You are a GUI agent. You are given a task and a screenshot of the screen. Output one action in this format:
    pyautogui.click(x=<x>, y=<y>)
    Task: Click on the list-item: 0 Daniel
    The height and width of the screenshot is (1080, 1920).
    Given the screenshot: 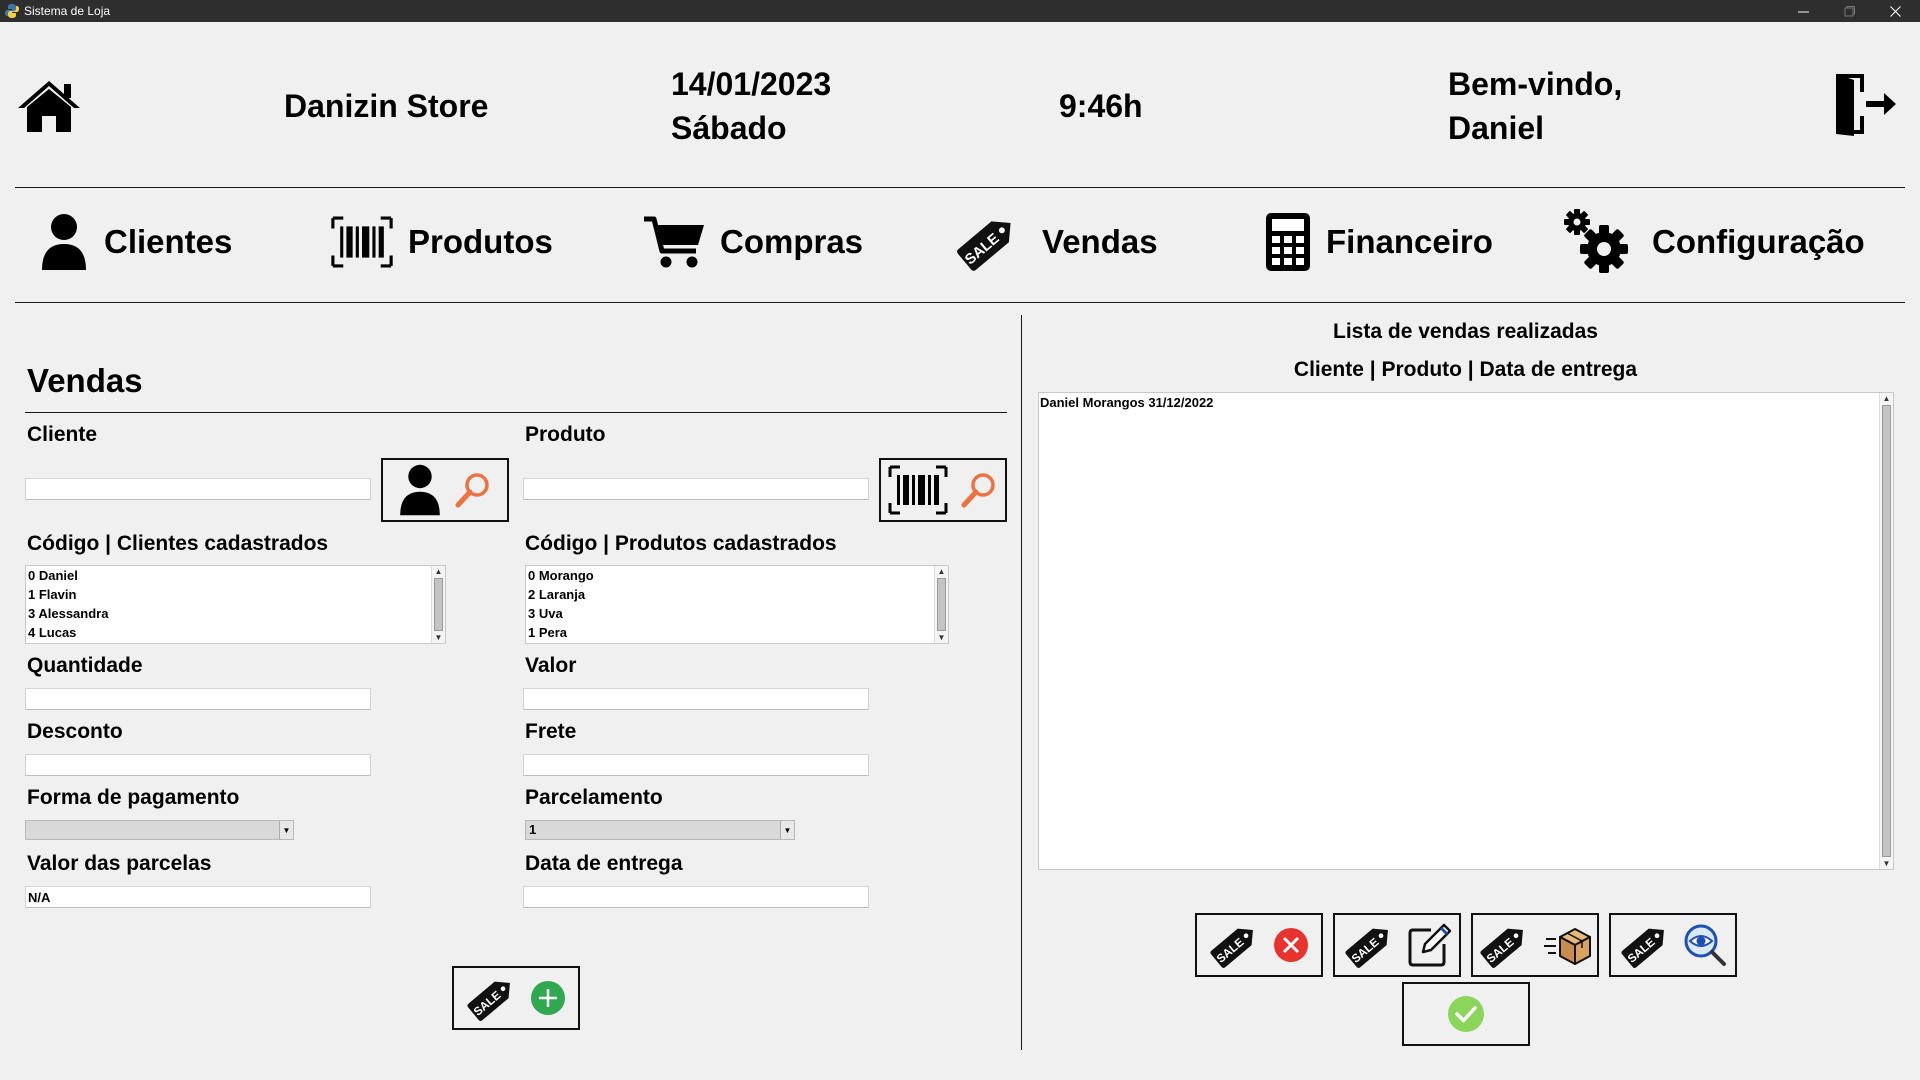 What is the action you would take?
    pyautogui.click(x=235, y=575)
    